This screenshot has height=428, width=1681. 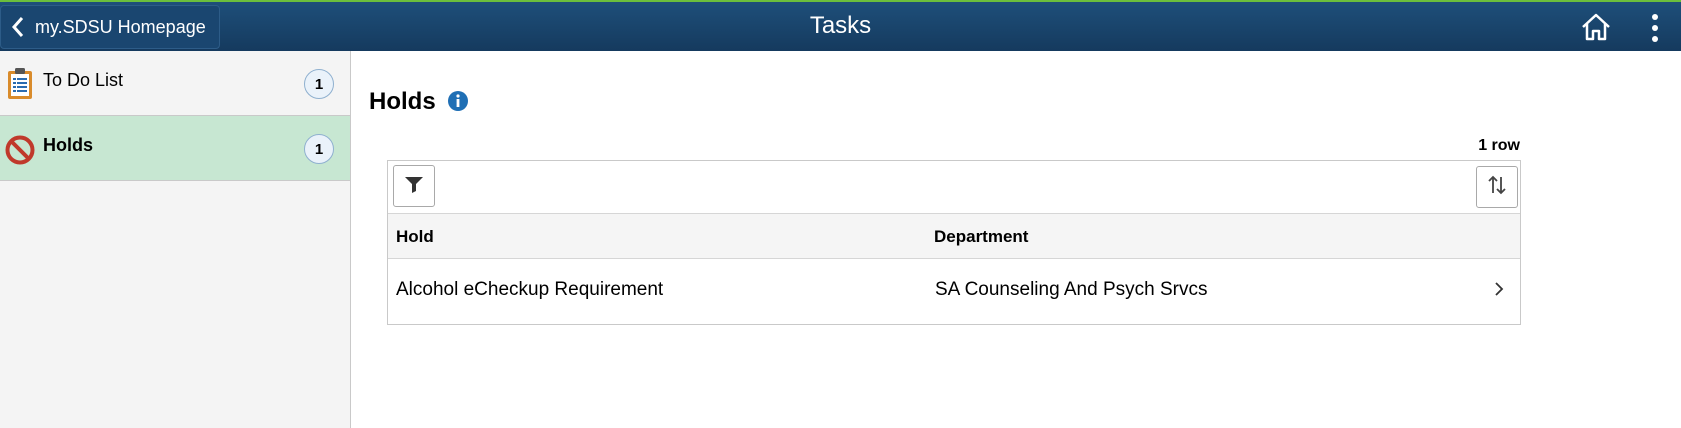 I want to click on back-to-homepage-button: my.SDSU Homepage, so click(x=110, y=27).